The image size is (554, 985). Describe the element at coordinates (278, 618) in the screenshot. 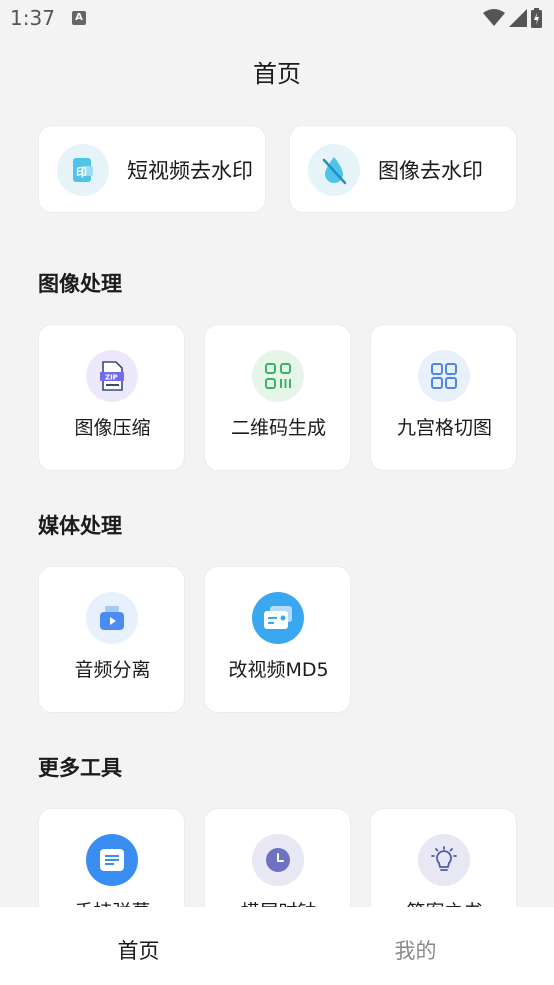

I see `video-md5-icon` at that location.